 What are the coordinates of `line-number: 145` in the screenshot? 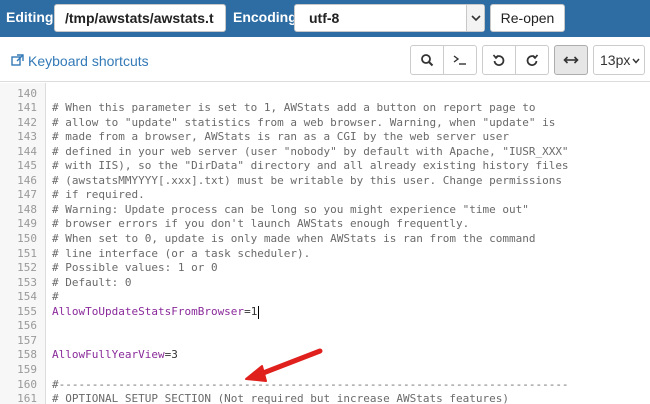 It's located at (27, 166).